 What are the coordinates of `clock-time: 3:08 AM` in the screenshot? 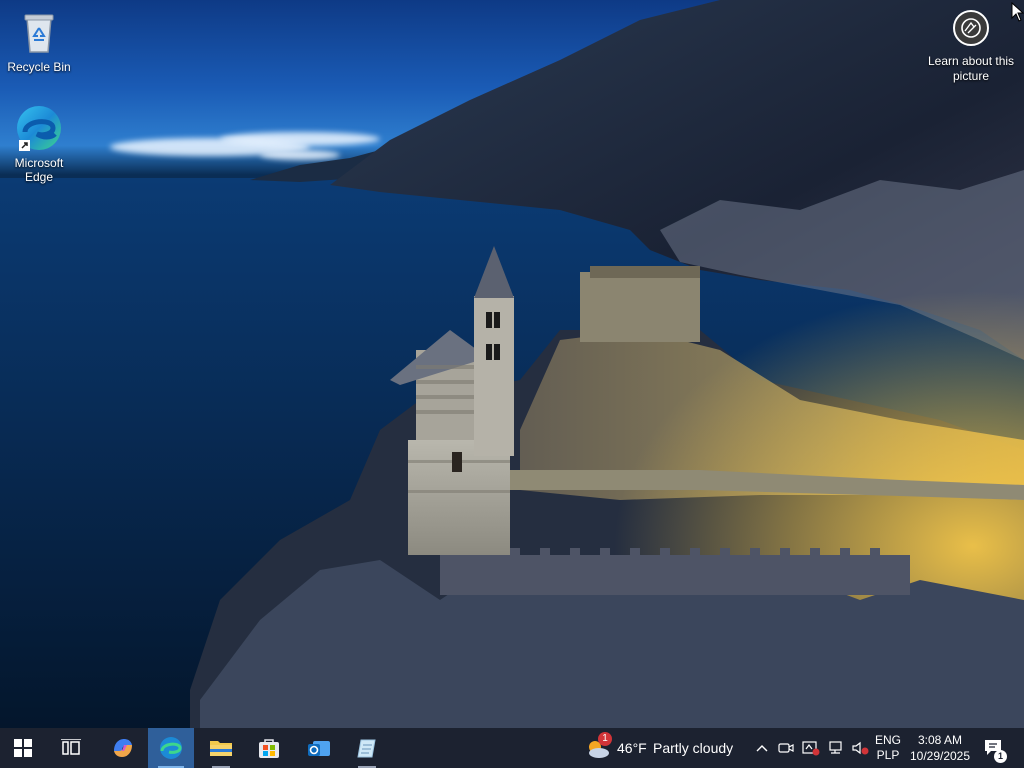 It's located at (940, 740).